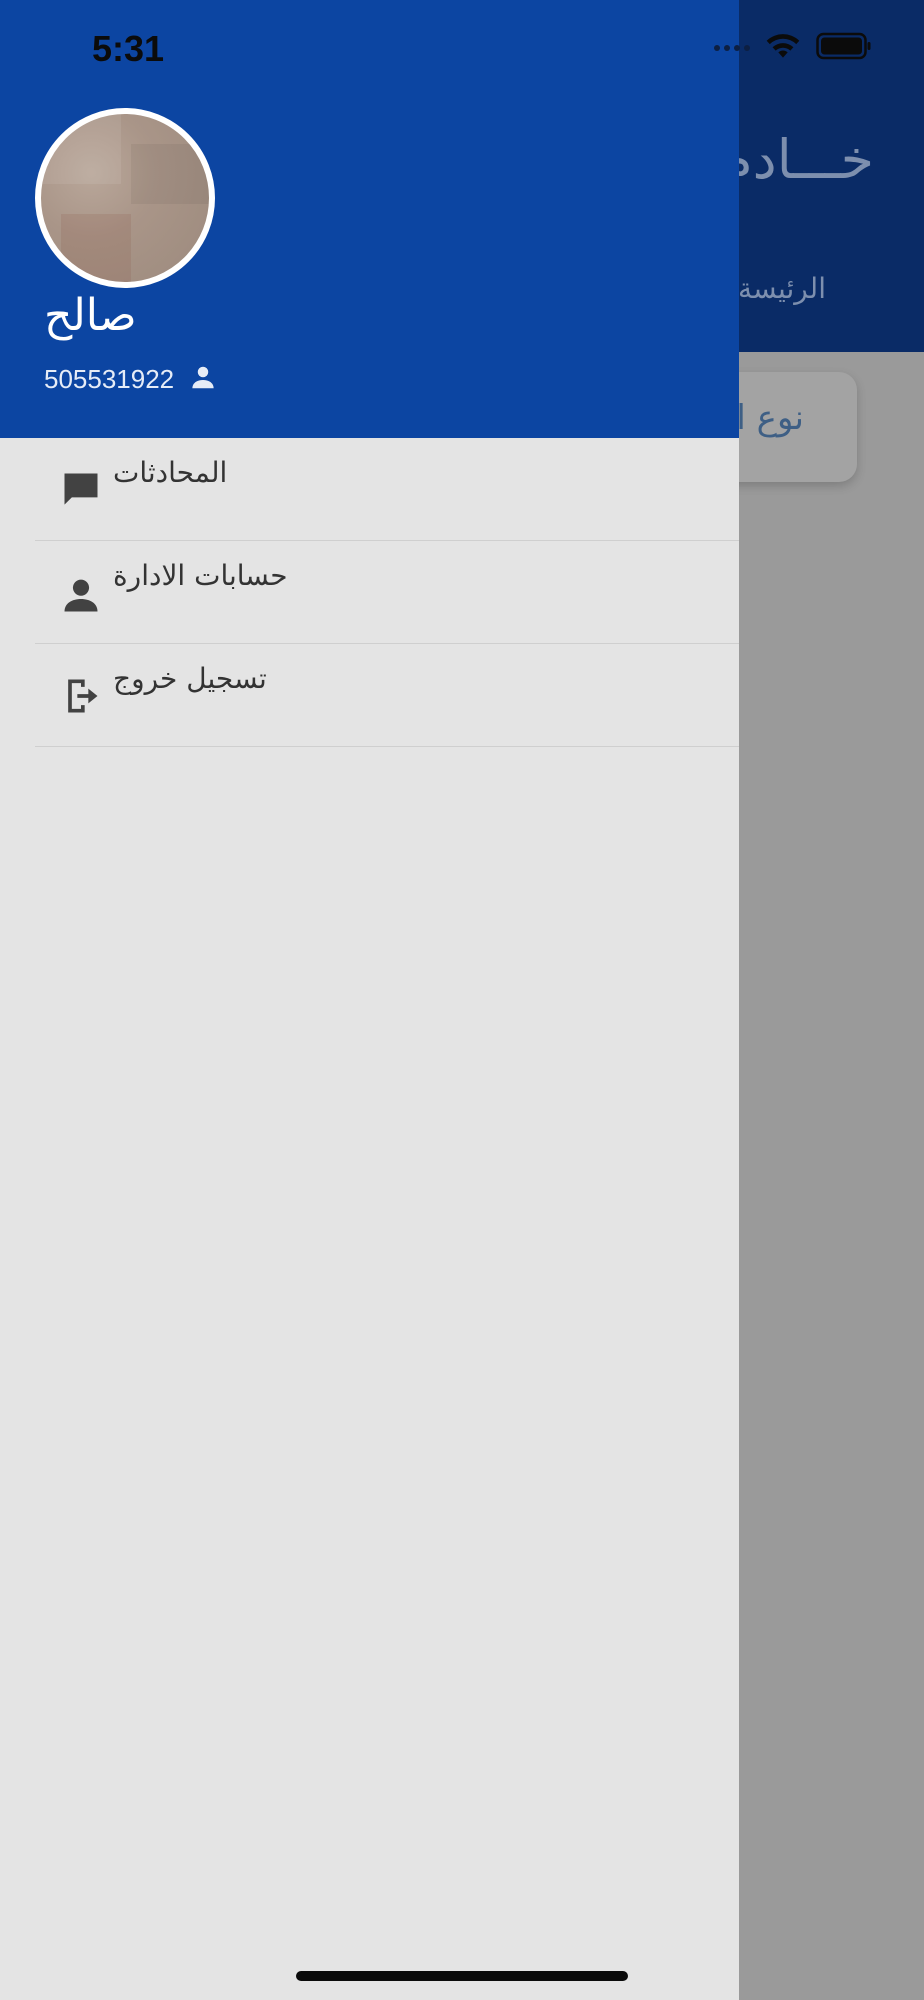 The height and width of the screenshot is (2000, 924). Describe the element at coordinates (462, 1976) in the screenshot. I see `home-indicator` at that location.